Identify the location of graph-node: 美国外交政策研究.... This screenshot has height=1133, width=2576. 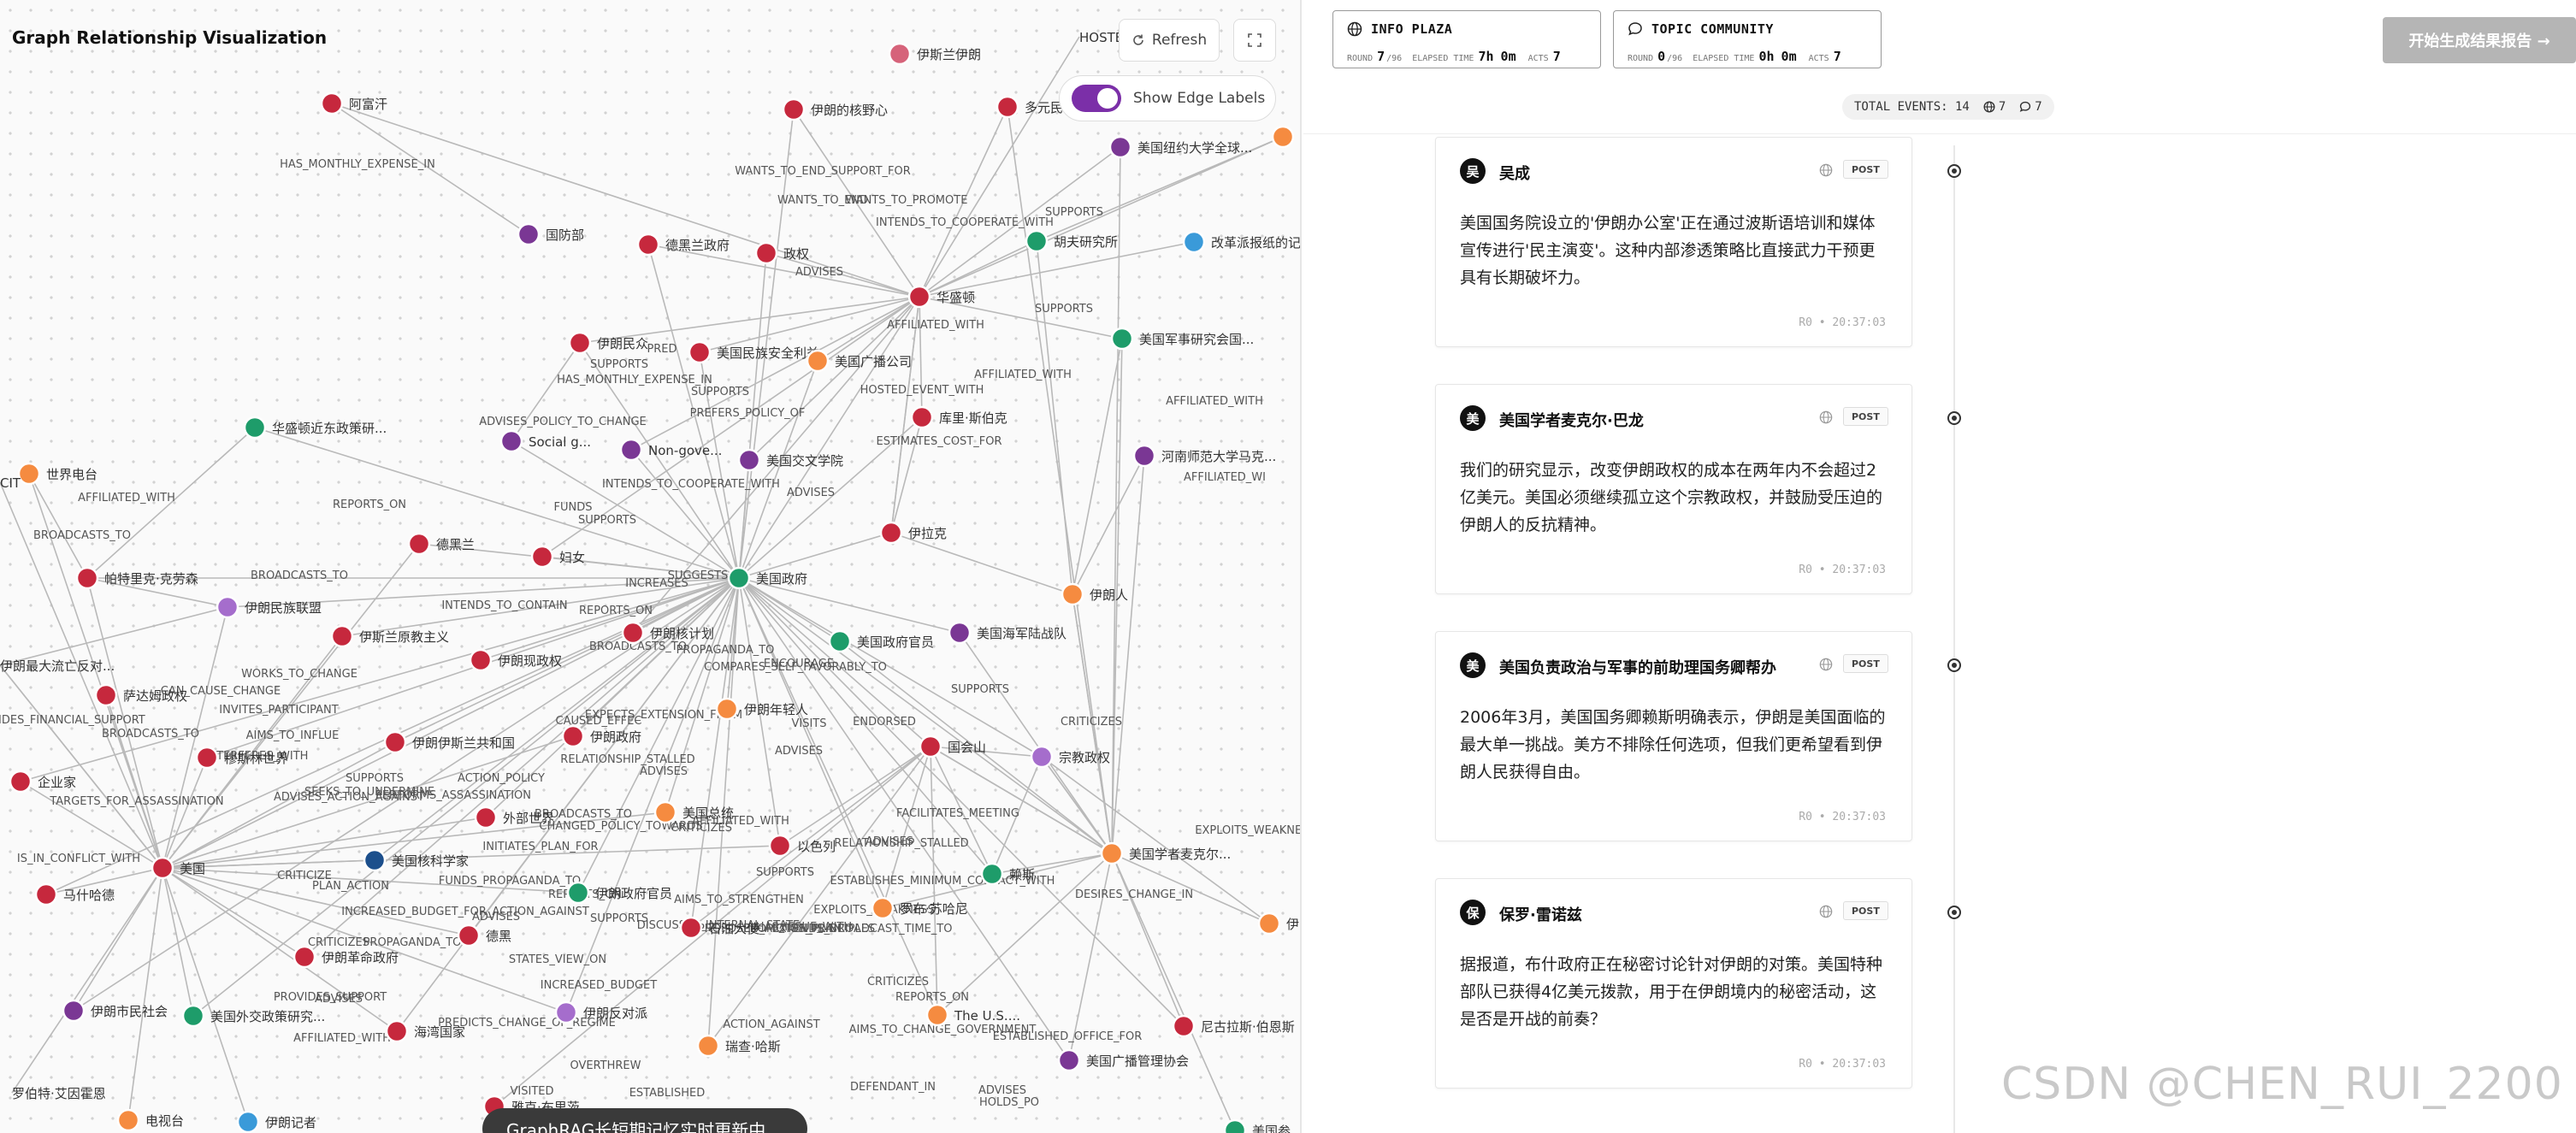
(253, 1016).